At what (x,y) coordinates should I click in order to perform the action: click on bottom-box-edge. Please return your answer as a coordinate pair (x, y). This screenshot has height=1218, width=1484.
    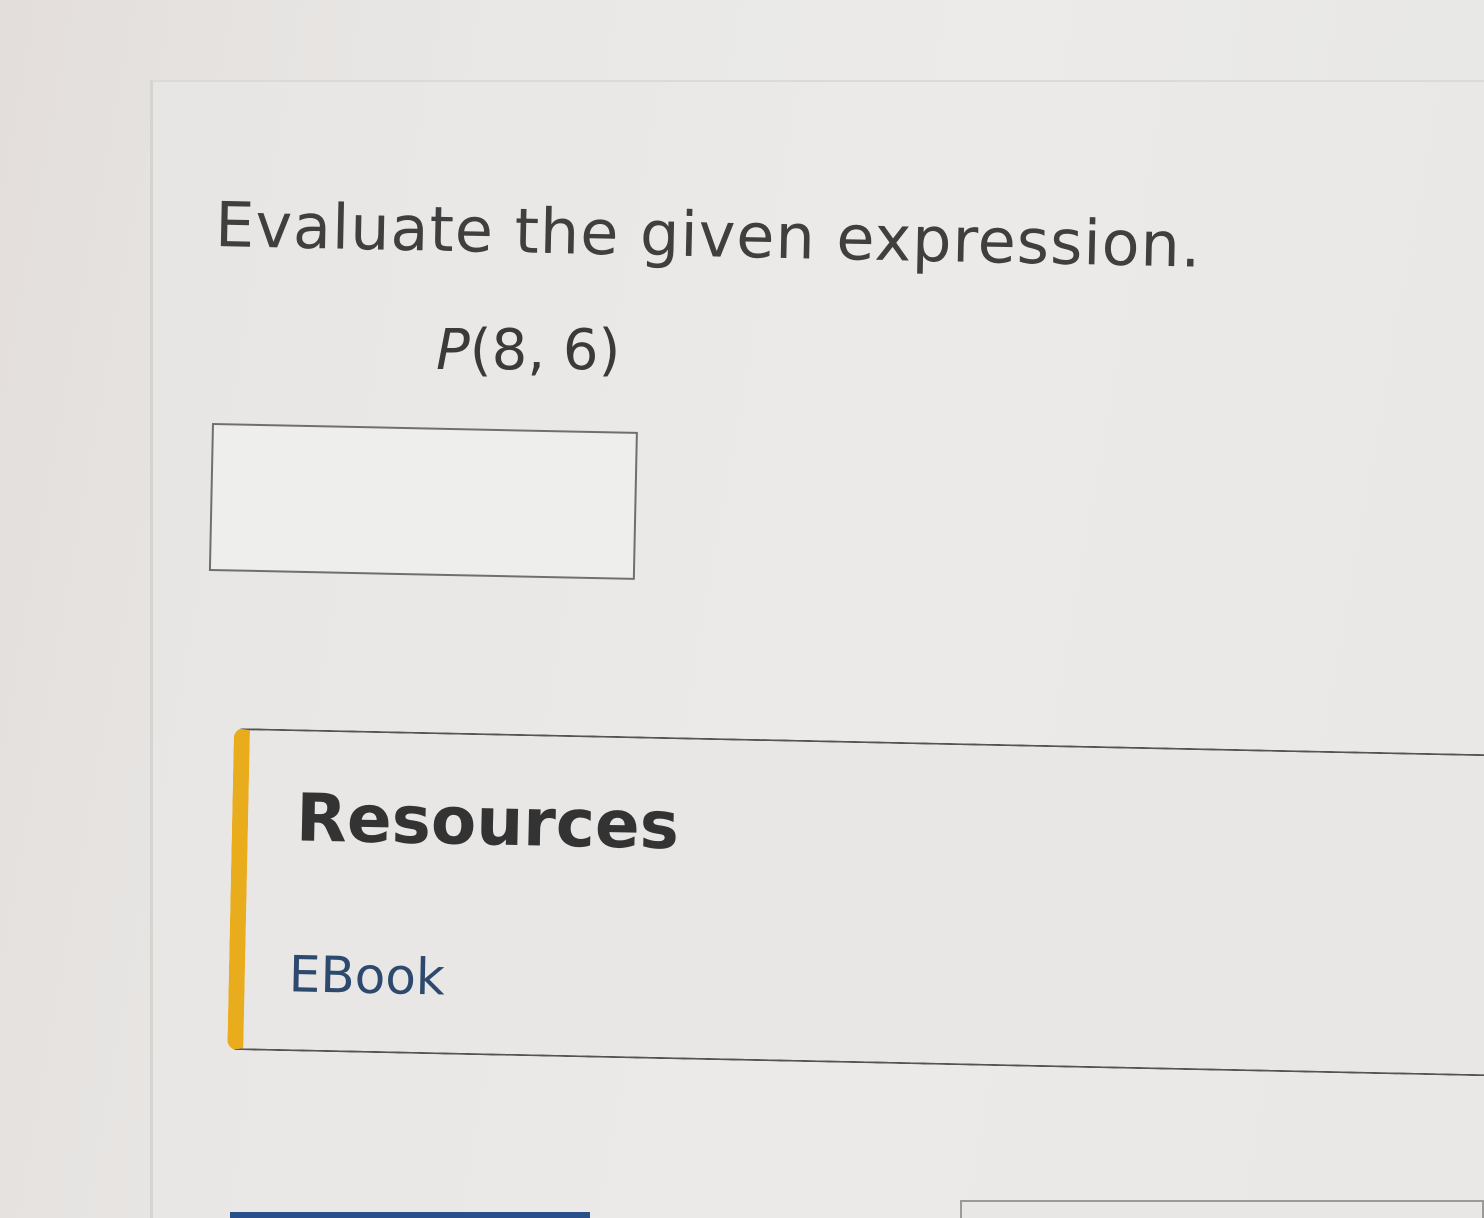
    Looking at the image, I should click on (1222, 1209).